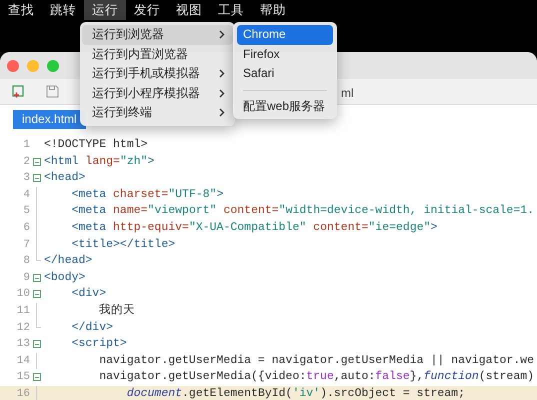 The width and height of the screenshot is (537, 400). Describe the element at coordinates (21, 10) in the screenshot. I see `menu-item: 查找` at that location.